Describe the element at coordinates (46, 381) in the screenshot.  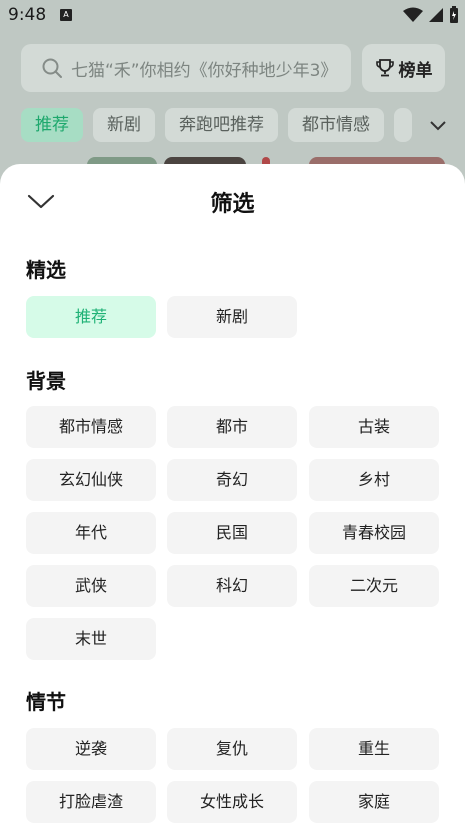
I see `section-title-background: 背景` at that location.